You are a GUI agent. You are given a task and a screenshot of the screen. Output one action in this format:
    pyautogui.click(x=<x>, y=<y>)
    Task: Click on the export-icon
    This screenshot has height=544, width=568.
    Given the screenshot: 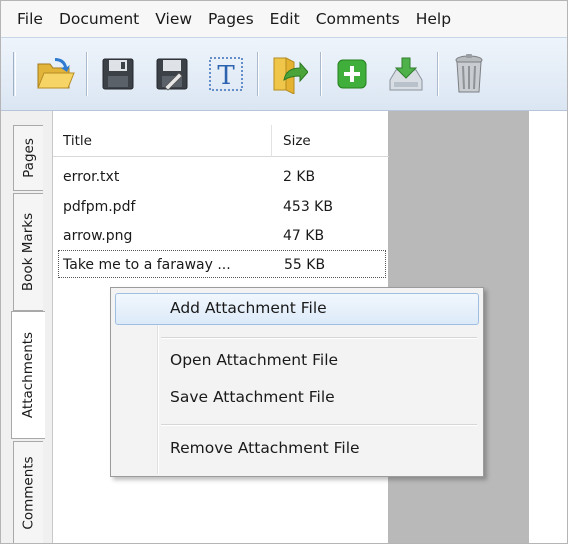 What is the action you would take?
    pyautogui.click(x=290, y=75)
    